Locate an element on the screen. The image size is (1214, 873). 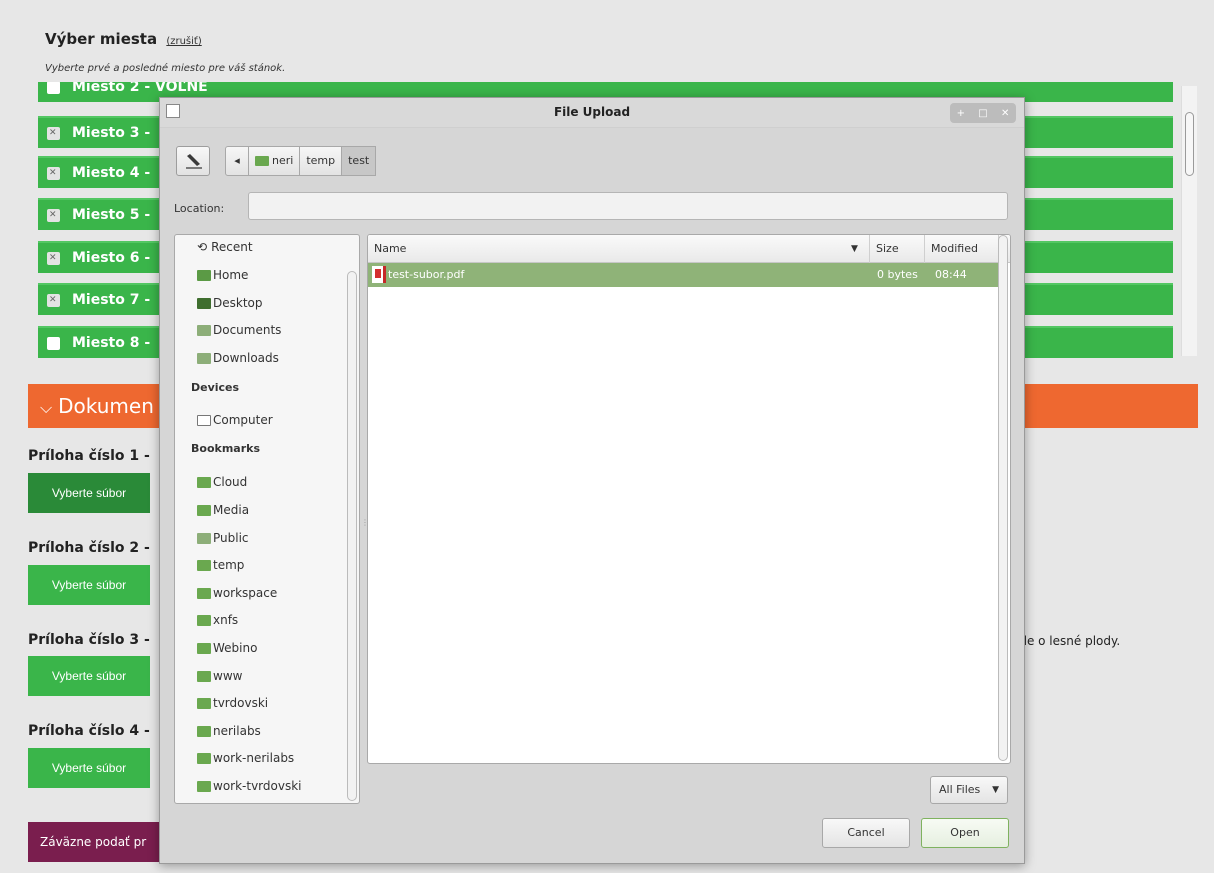
path-segment-neri: neri is located at coordinates (274, 161).